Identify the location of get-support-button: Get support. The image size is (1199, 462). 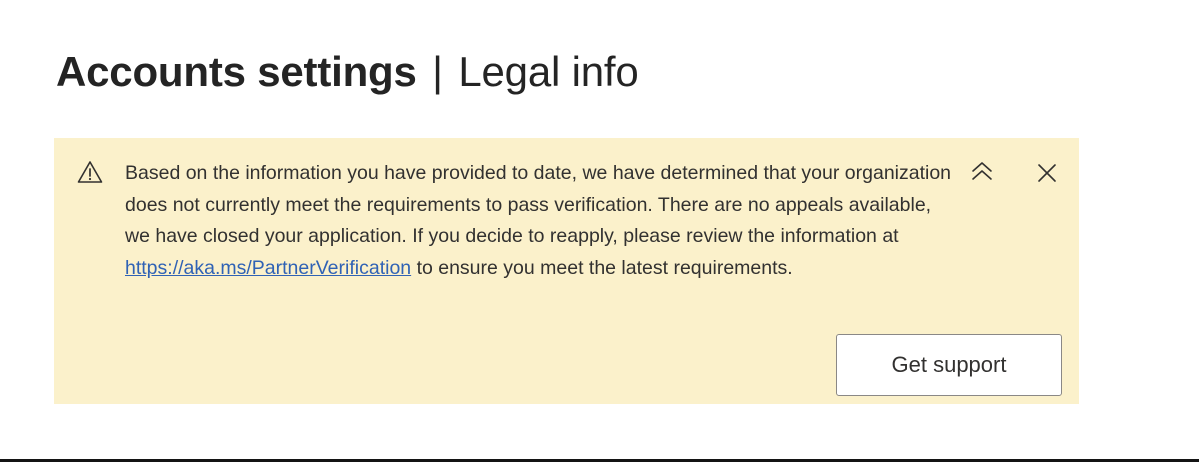
(949, 365).